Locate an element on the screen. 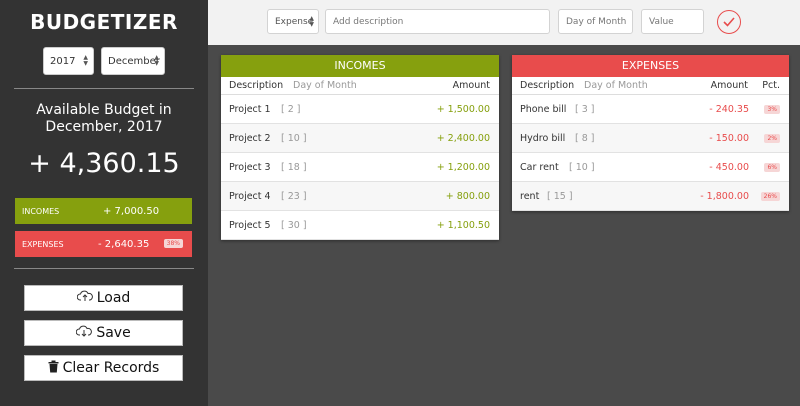 The width and height of the screenshot is (800, 406). check-circle-icon is located at coordinates (729, 22).